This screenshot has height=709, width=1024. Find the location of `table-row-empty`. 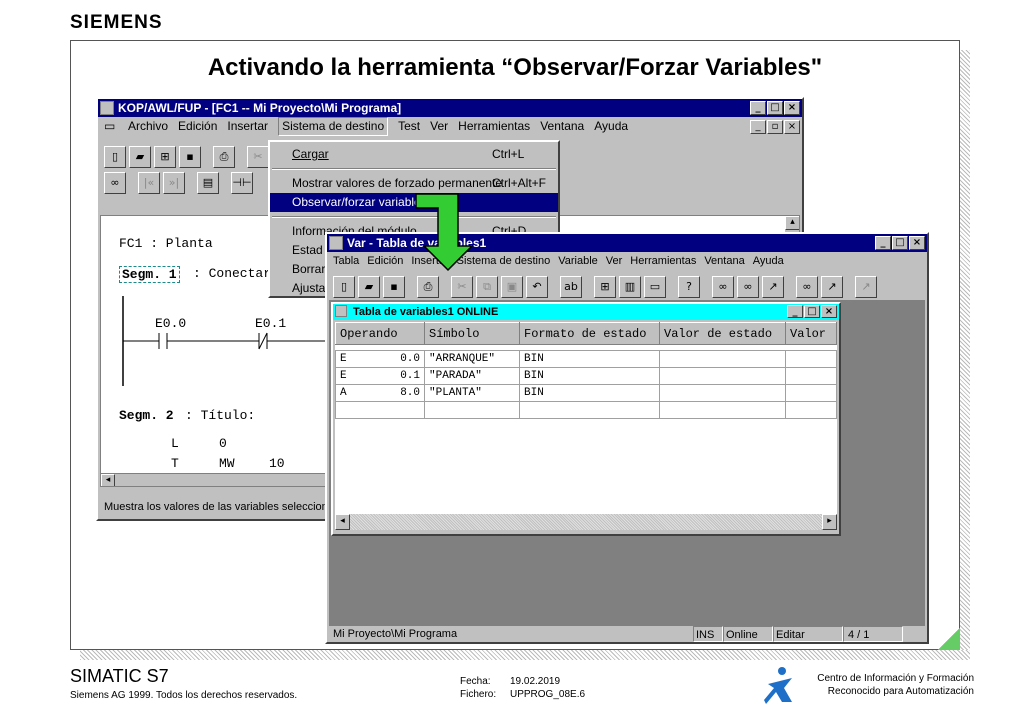

table-row-empty is located at coordinates (586, 410).